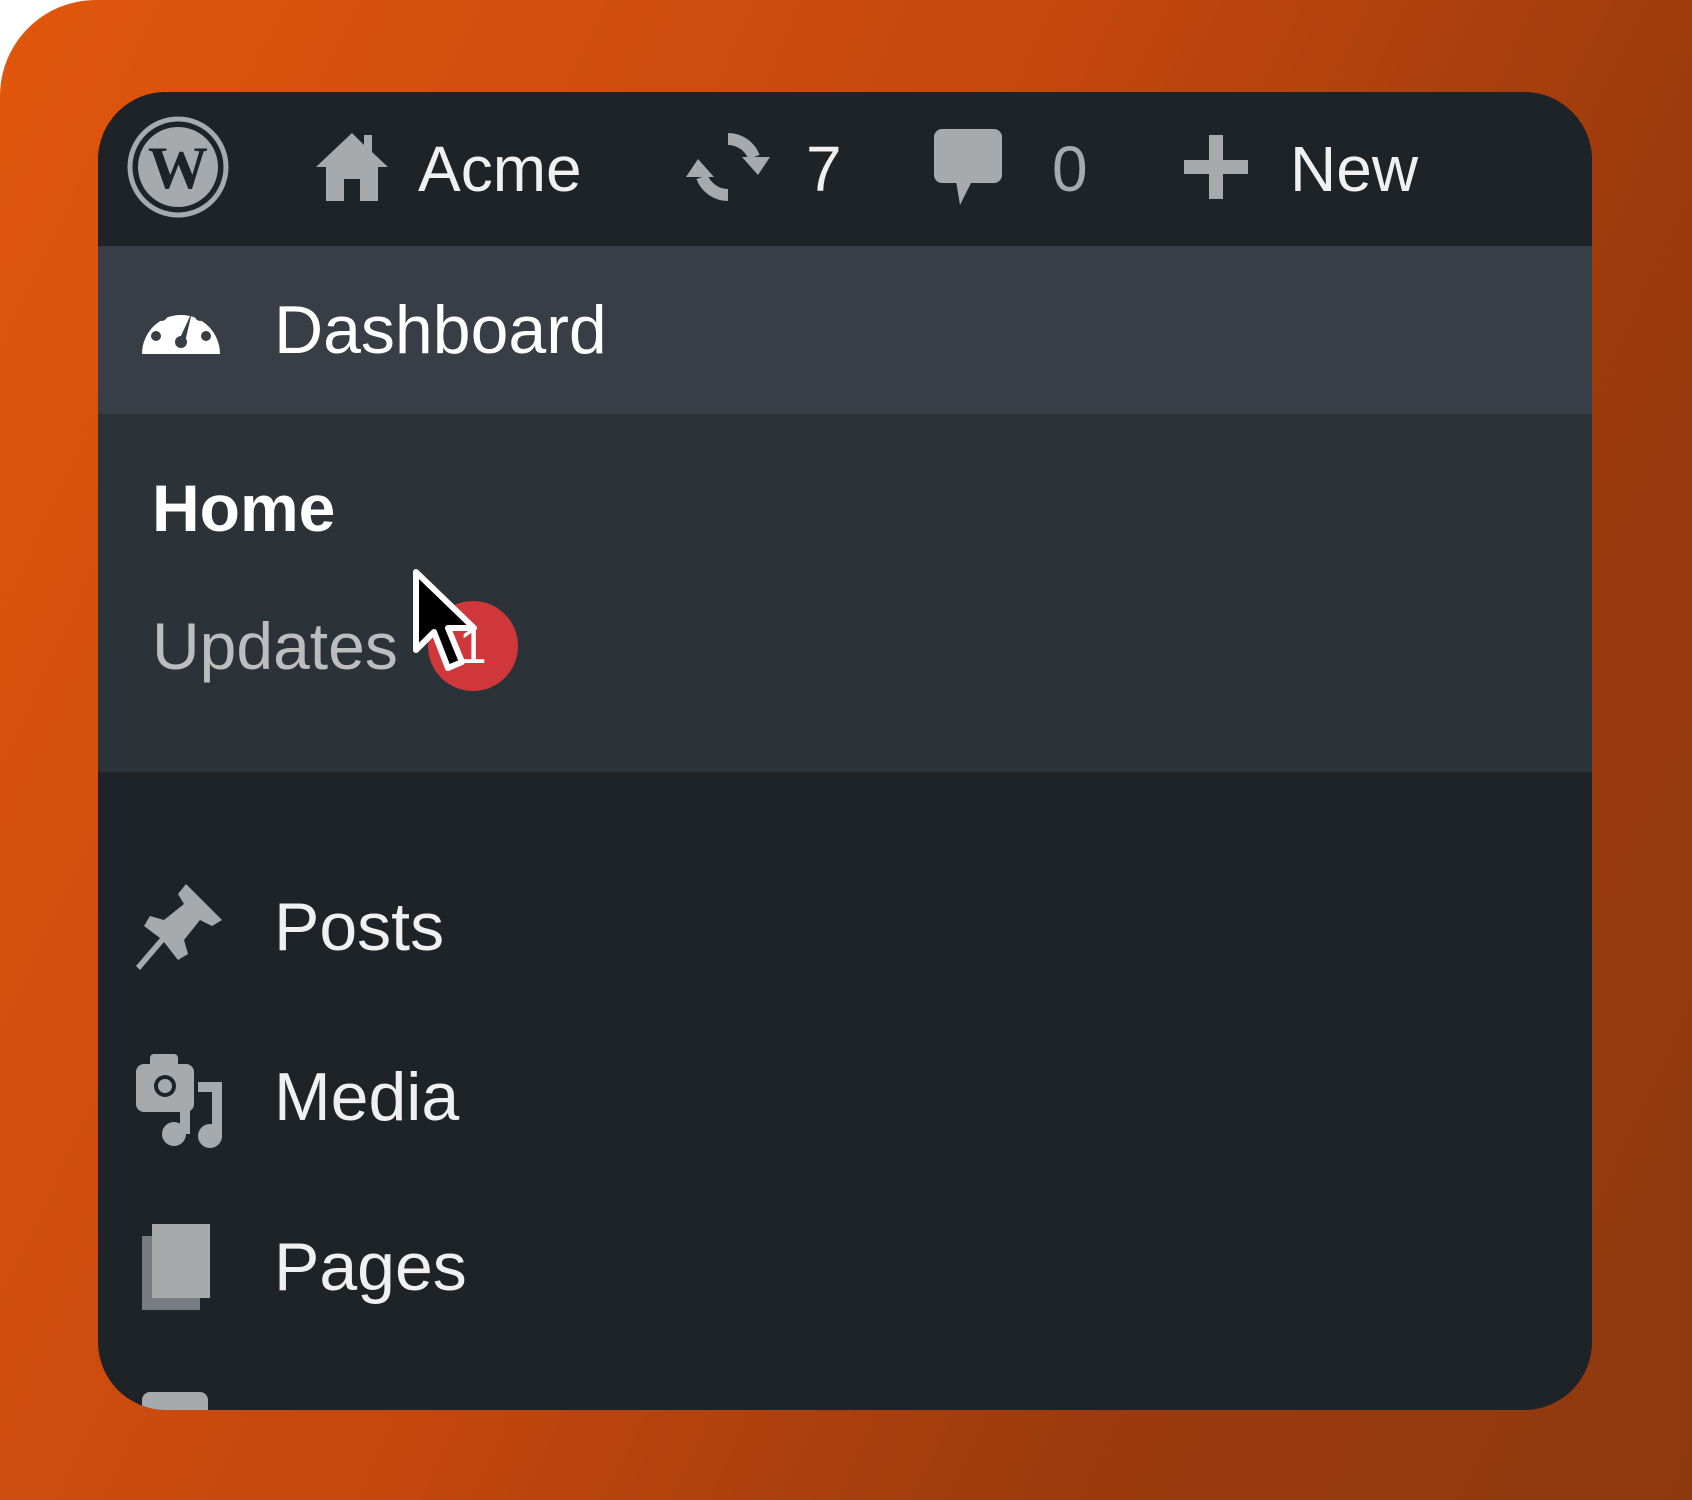  I want to click on menu-item-posts: Posts, so click(845, 927).